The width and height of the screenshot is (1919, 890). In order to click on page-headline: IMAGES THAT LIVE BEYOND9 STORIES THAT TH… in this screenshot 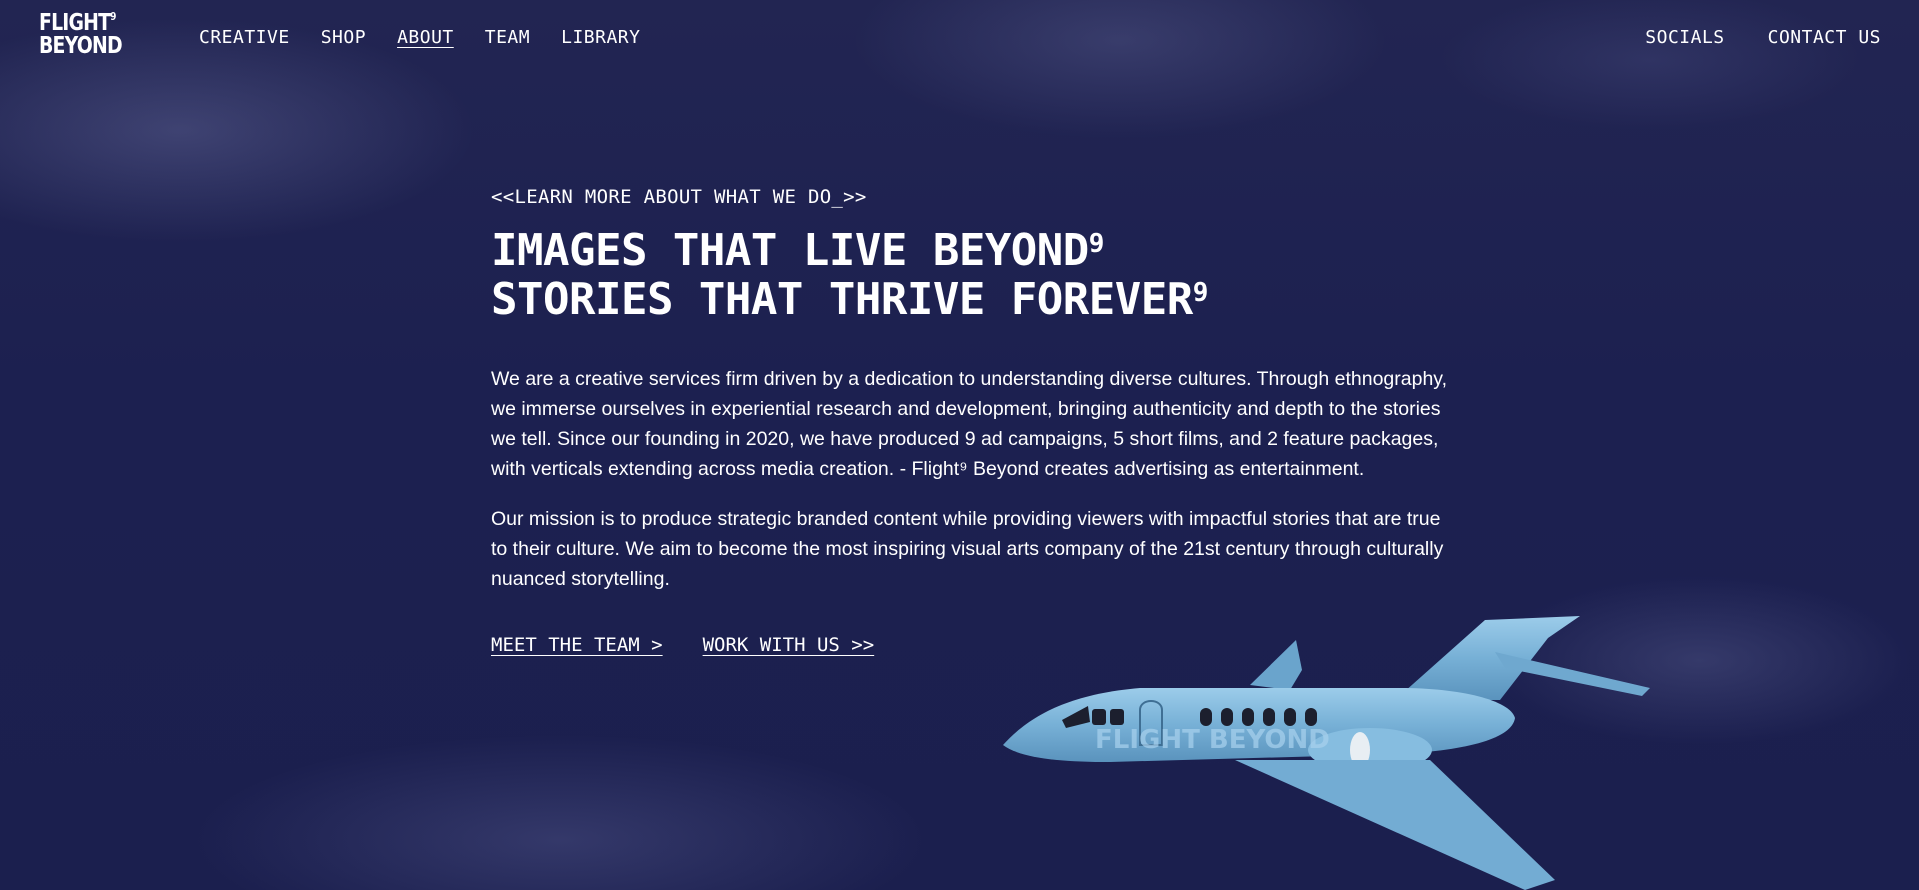, I will do `click(971, 275)`.